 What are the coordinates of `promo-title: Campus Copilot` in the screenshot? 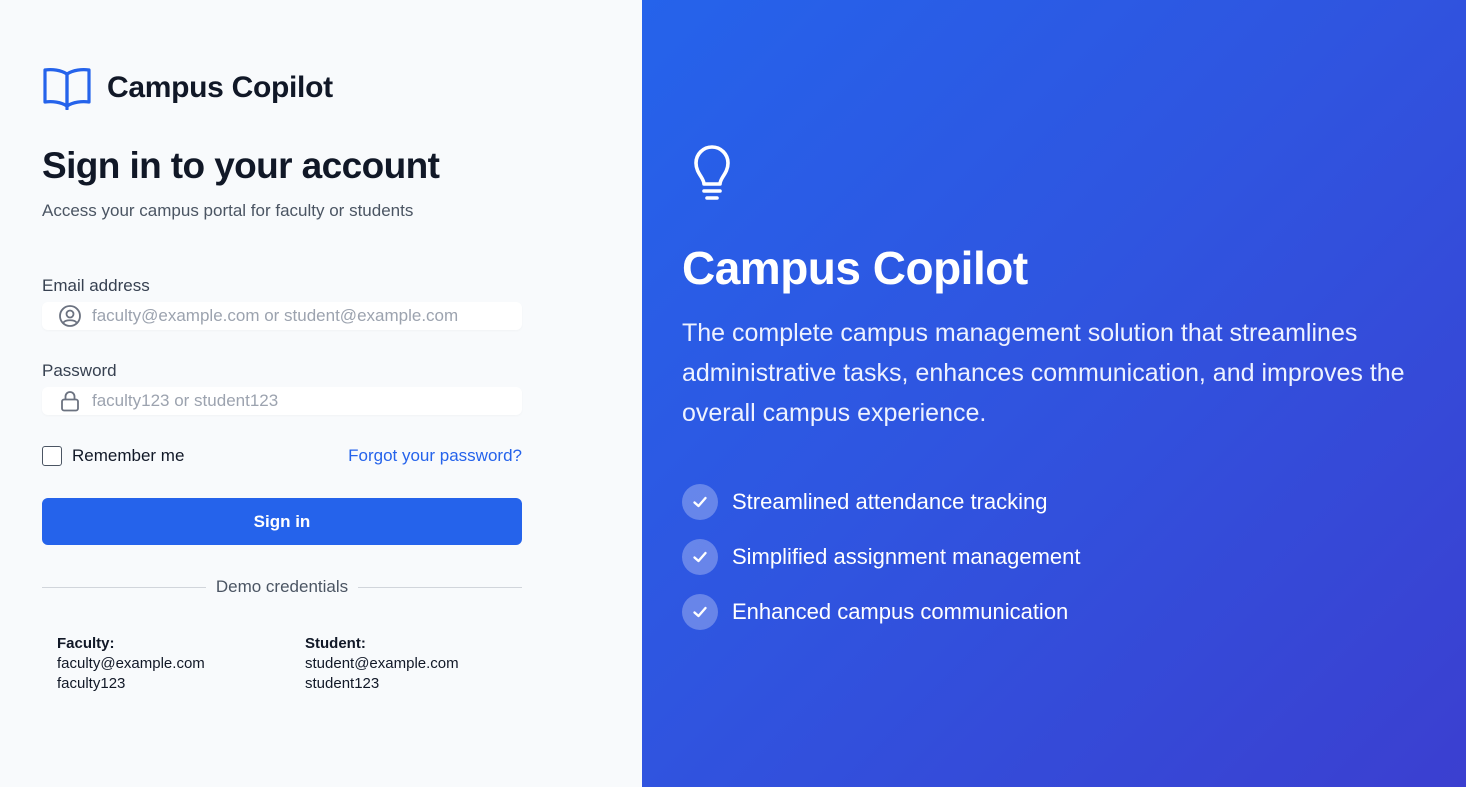 It's located at (855, 268).